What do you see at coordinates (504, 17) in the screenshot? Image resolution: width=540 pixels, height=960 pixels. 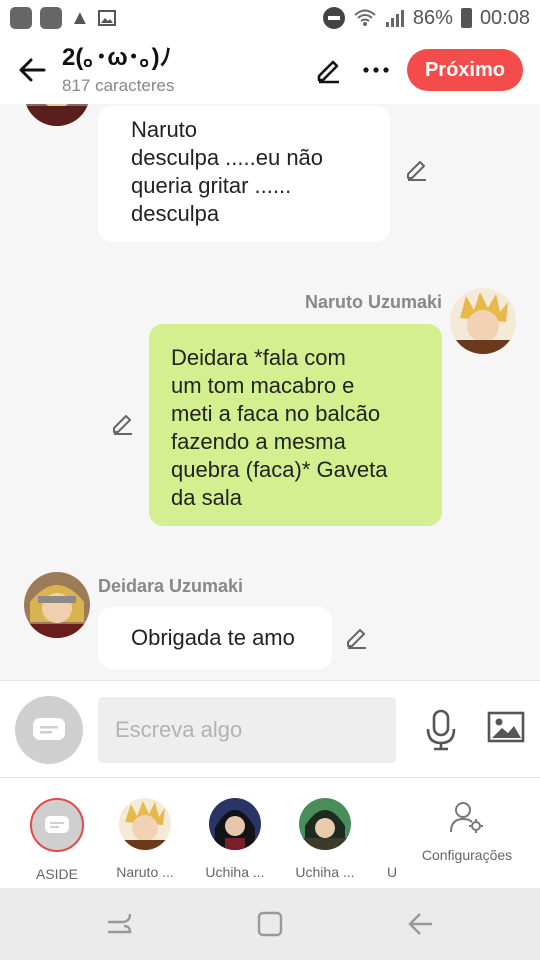 I see `clock: 00:08` at bounding box center [504, 17].